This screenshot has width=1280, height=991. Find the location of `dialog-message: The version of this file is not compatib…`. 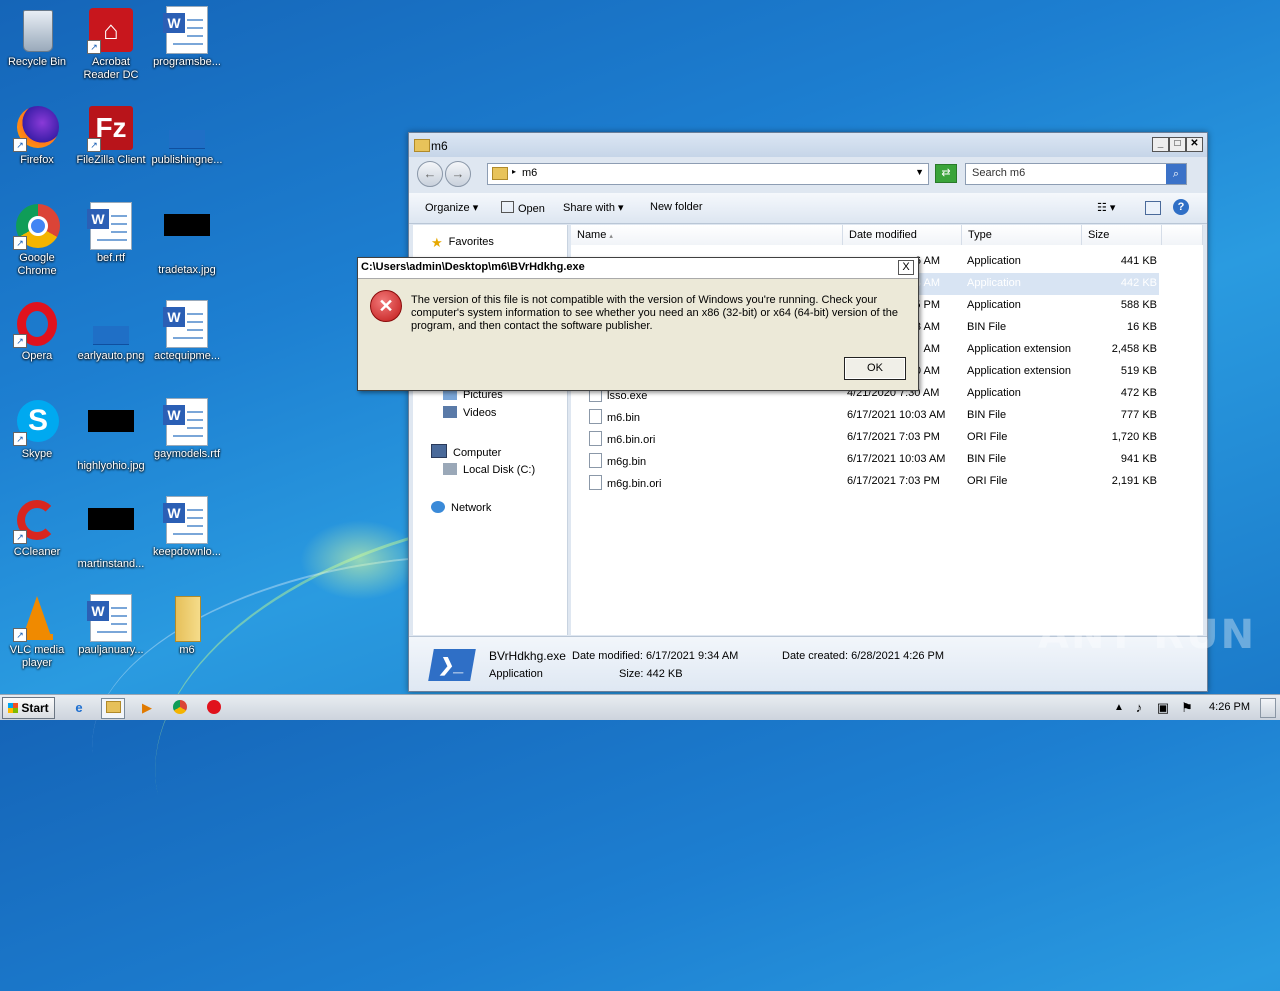

dialog-message: The version of this file is not compatib… is located at coordinates (654, 313).